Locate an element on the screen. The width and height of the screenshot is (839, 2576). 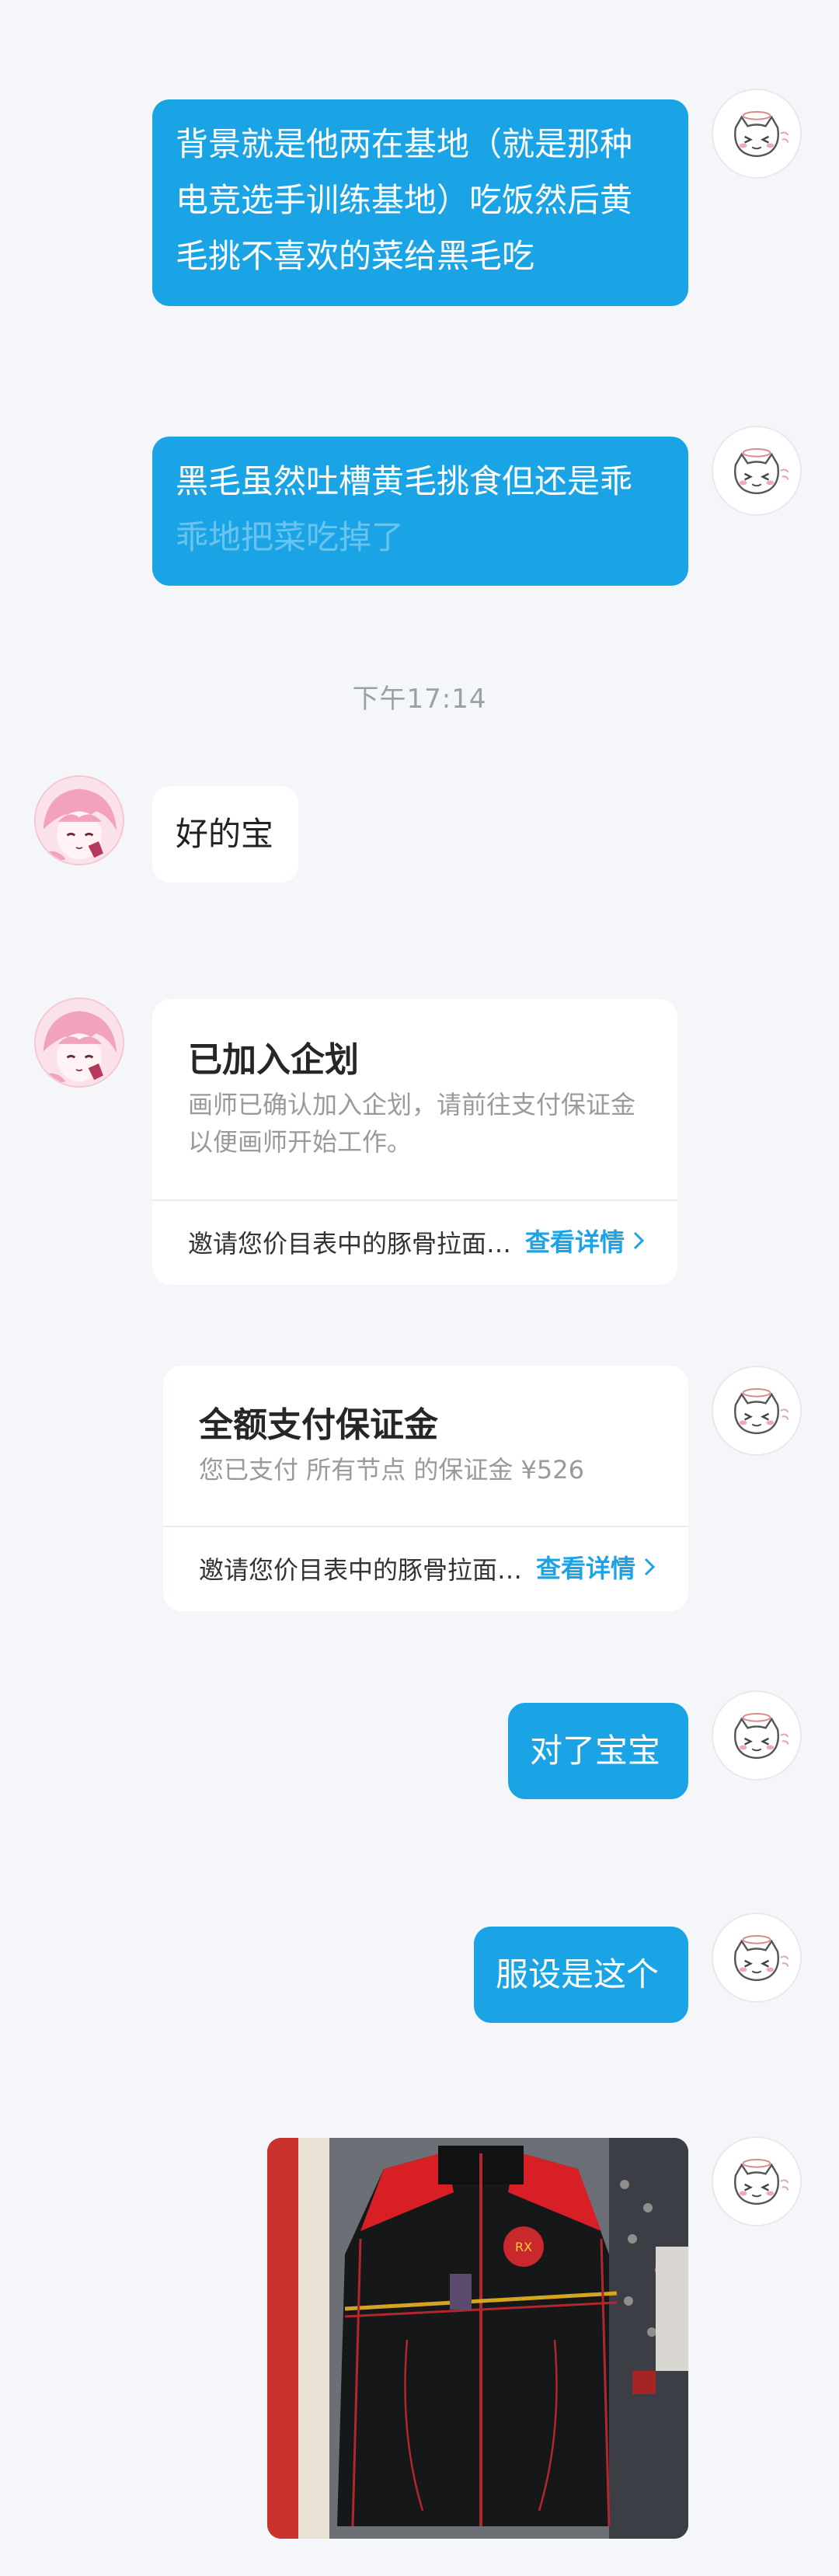
message-line: 电竞选手训练基地）吃饭然后黄 is located at coordinates (405, 200).